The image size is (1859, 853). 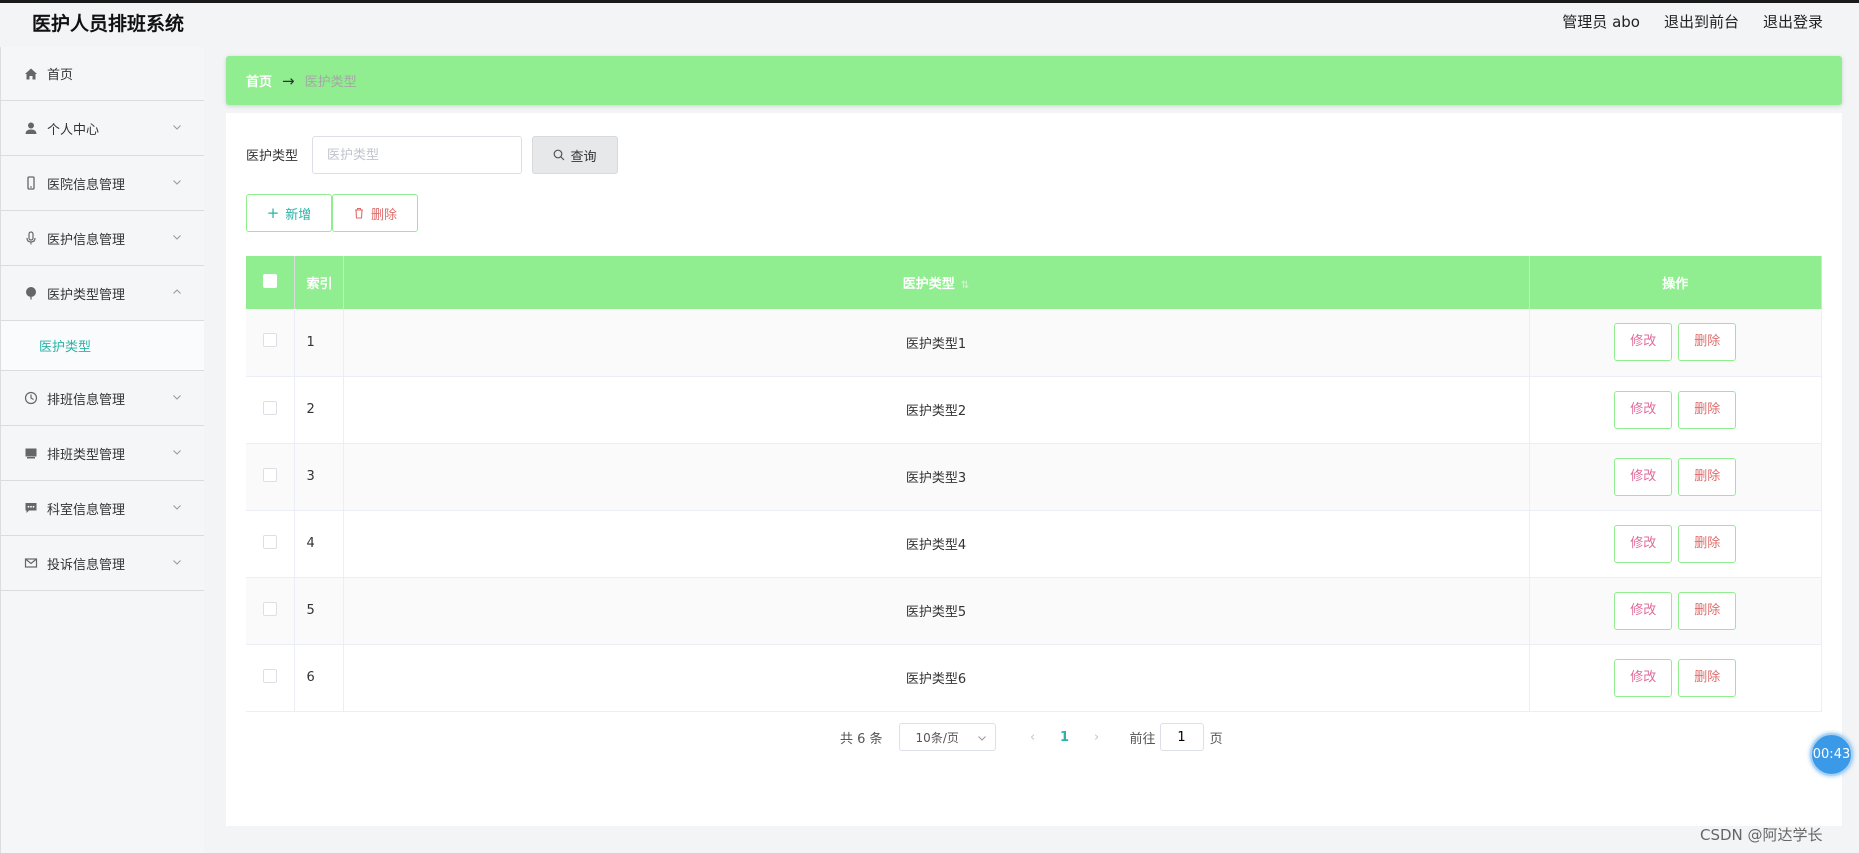 I want to click on trash-icon, so click(x=358, y=213).